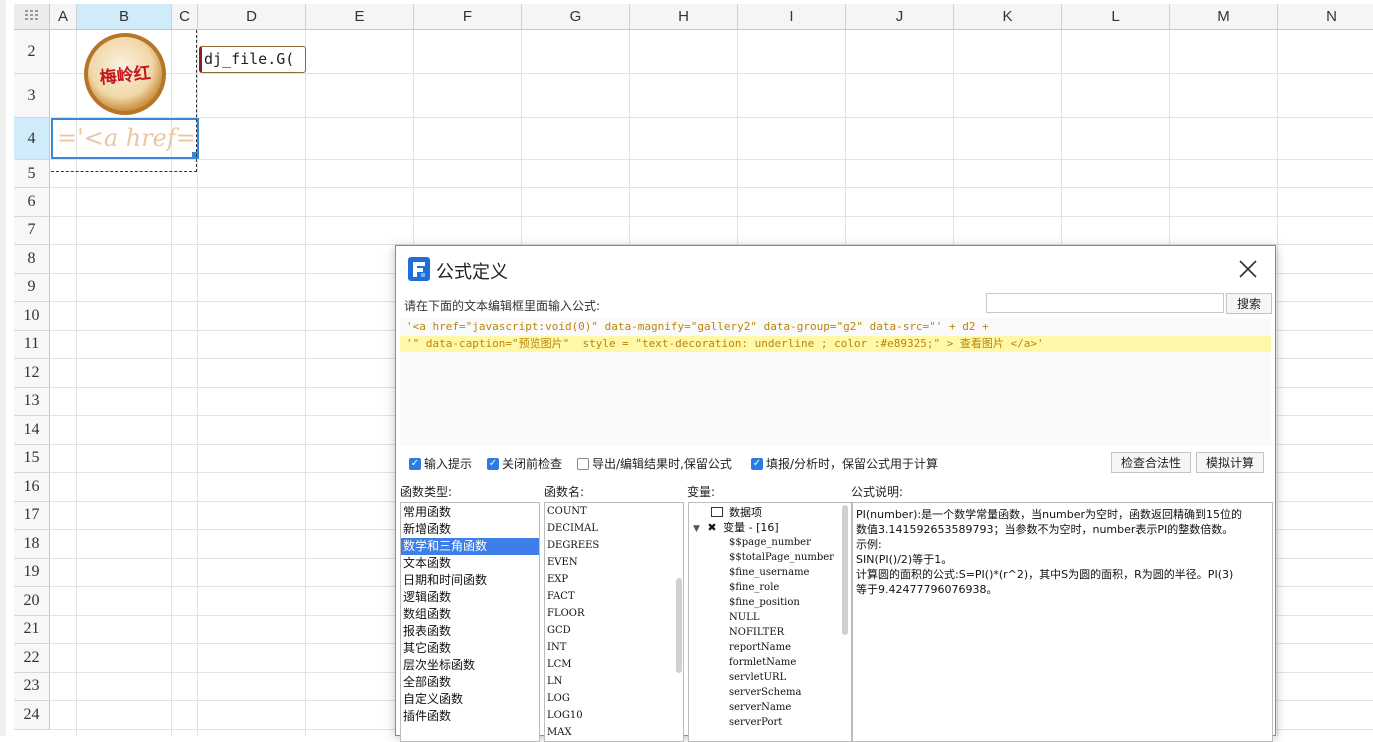 This screenshot has width=1373, height=742. What do you see at coordinates (770, 557) in the screenshot?
I see `variable-item: $$totalPage_number` at bounding box center [770, 557].